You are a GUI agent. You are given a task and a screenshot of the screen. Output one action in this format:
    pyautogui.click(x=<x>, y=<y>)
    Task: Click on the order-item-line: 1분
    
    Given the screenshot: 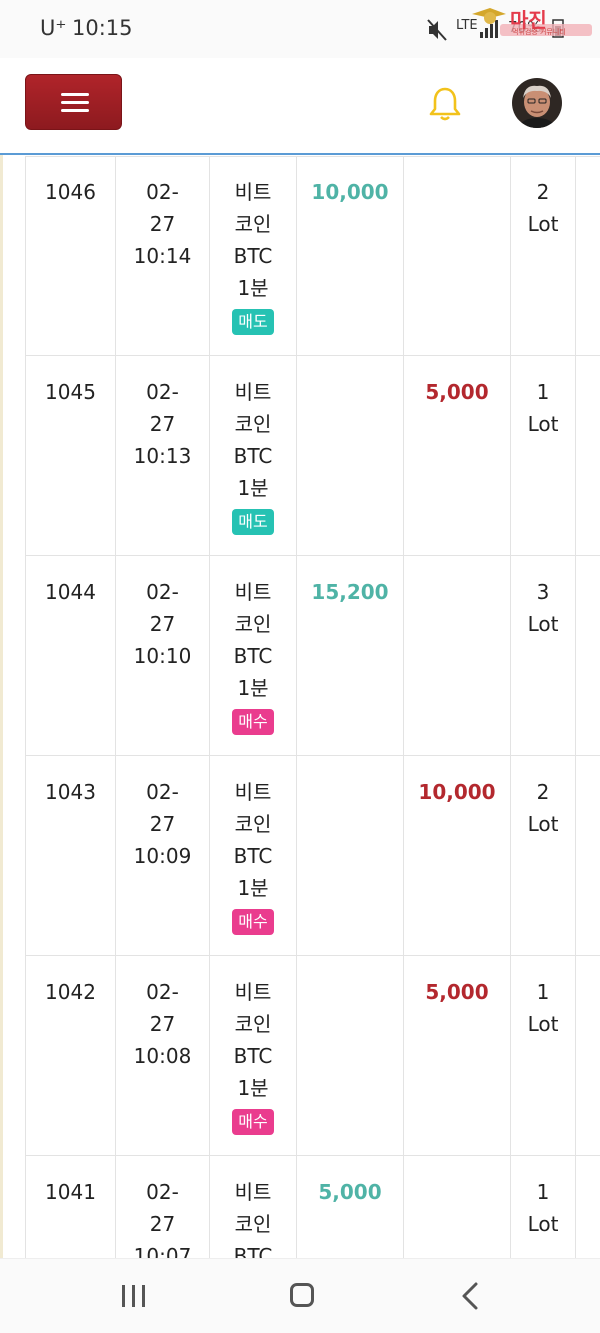 What is the action you would take?
    pyautogui.click(x=253, y=288)
    